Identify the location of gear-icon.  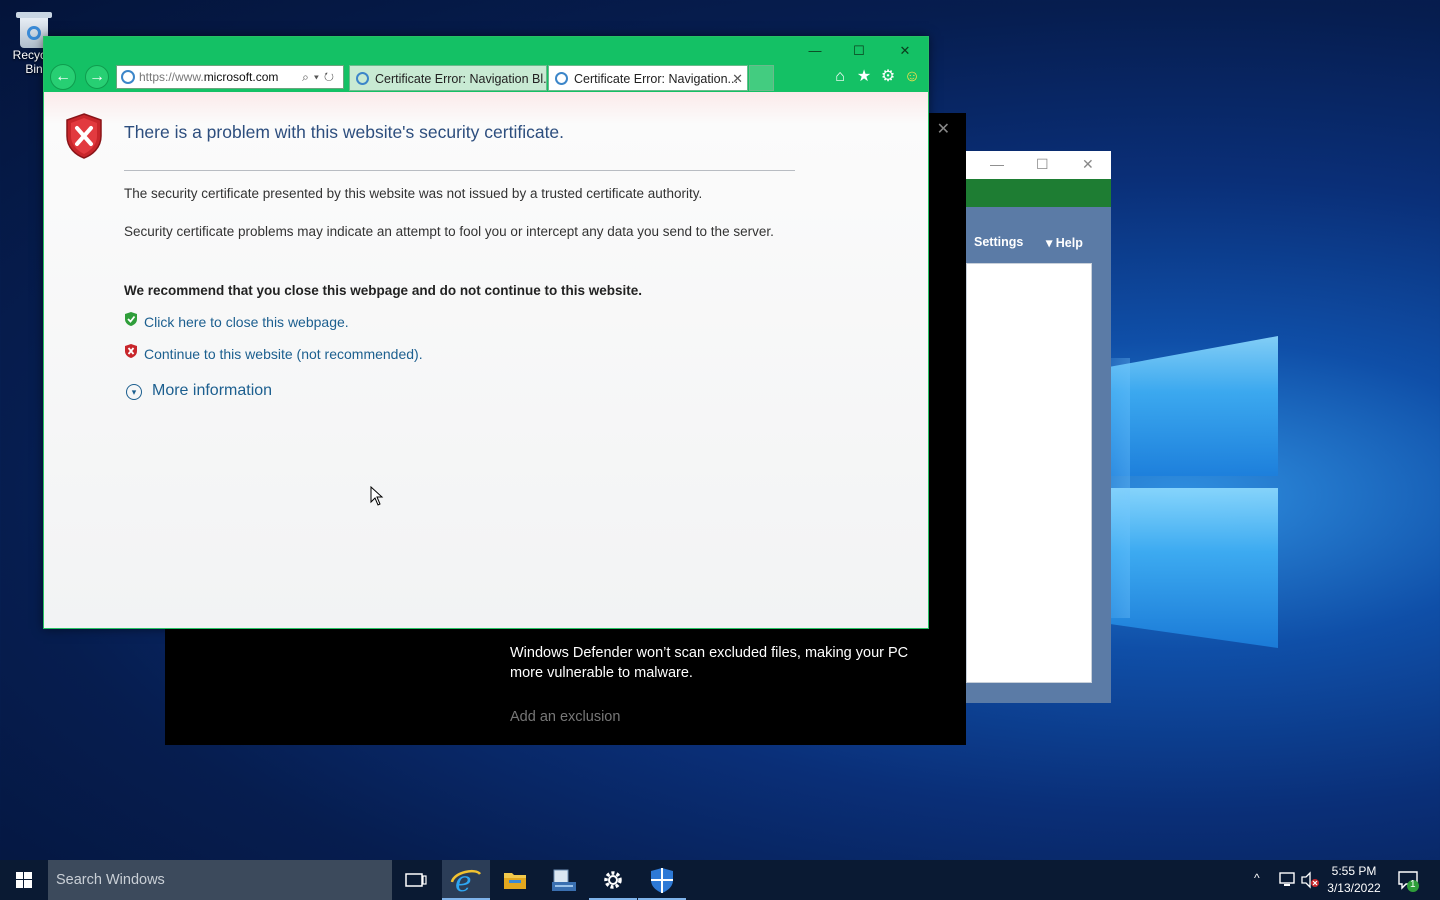
(613, 880).